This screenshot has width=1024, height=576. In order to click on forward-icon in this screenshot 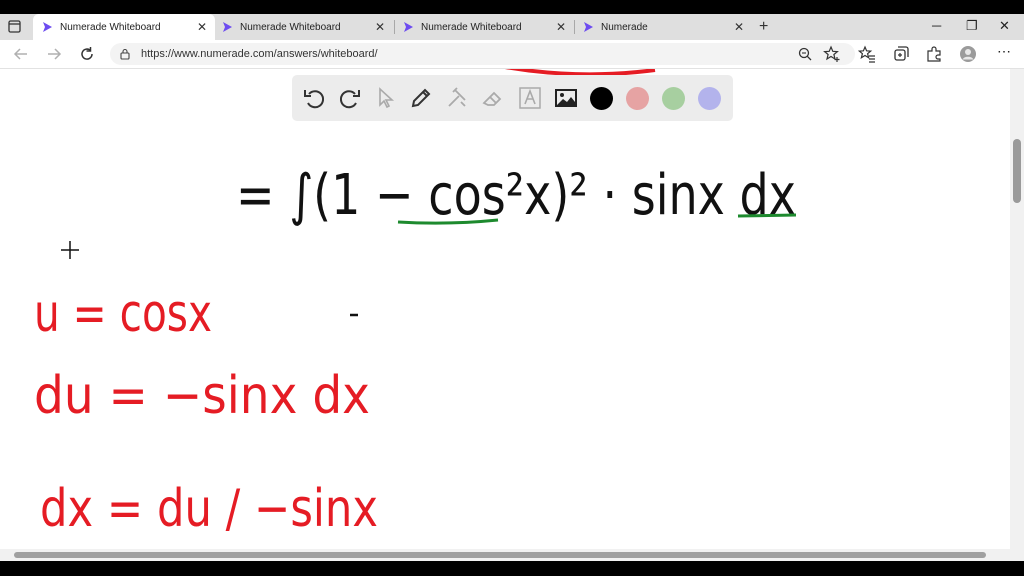, I will do `click(54, 54)`.